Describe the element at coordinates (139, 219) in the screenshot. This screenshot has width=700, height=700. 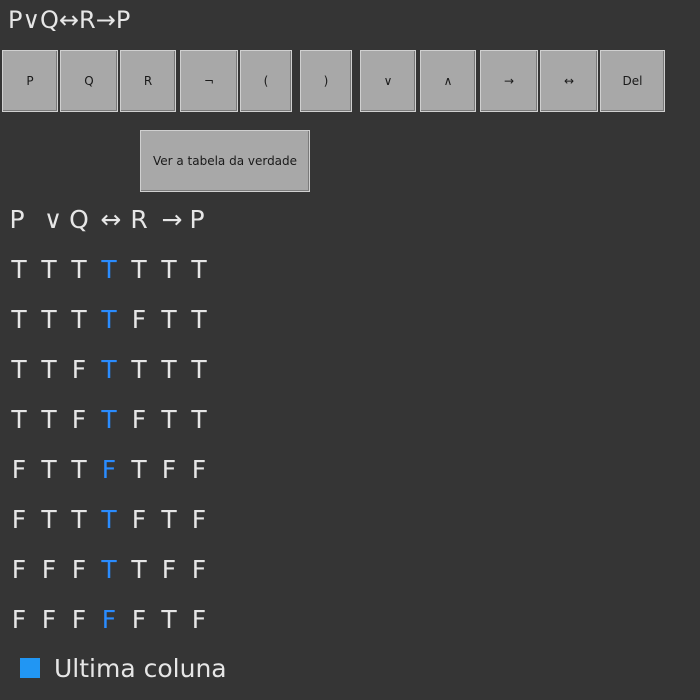
I see `header-cell: R` at that location.